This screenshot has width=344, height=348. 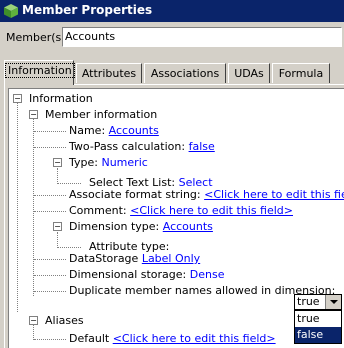 I want to click on tab-associations: Associations, so click(x=185, y=73).